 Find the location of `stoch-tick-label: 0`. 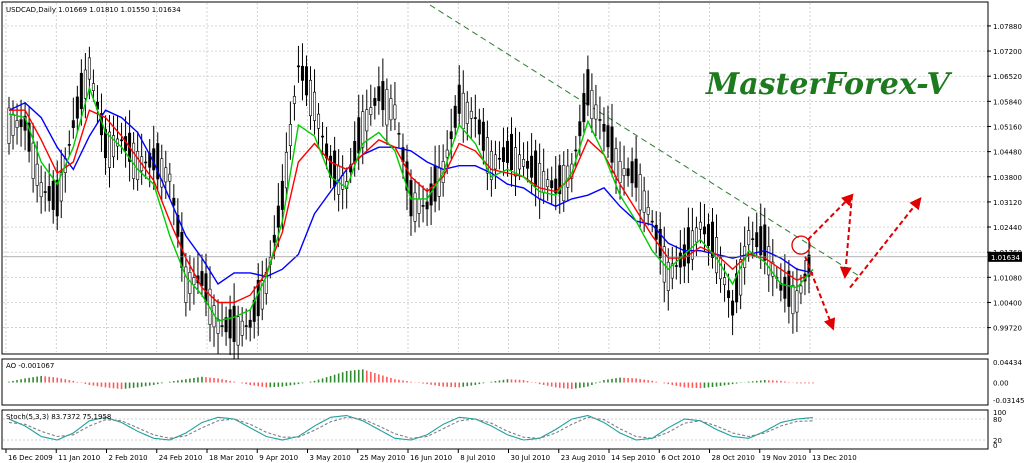

stoch-tick-label: 0 is located at coordinates (995, 446).